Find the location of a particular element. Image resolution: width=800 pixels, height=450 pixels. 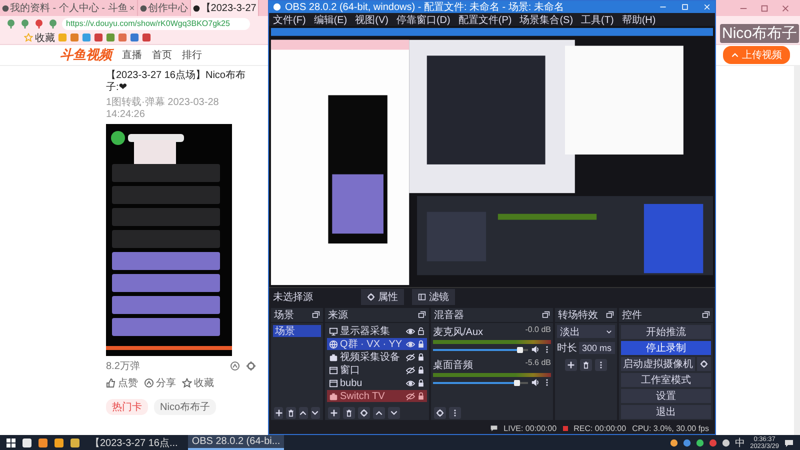

browser-tab: 【2023-3-27 is located at coordinates (225, 8).